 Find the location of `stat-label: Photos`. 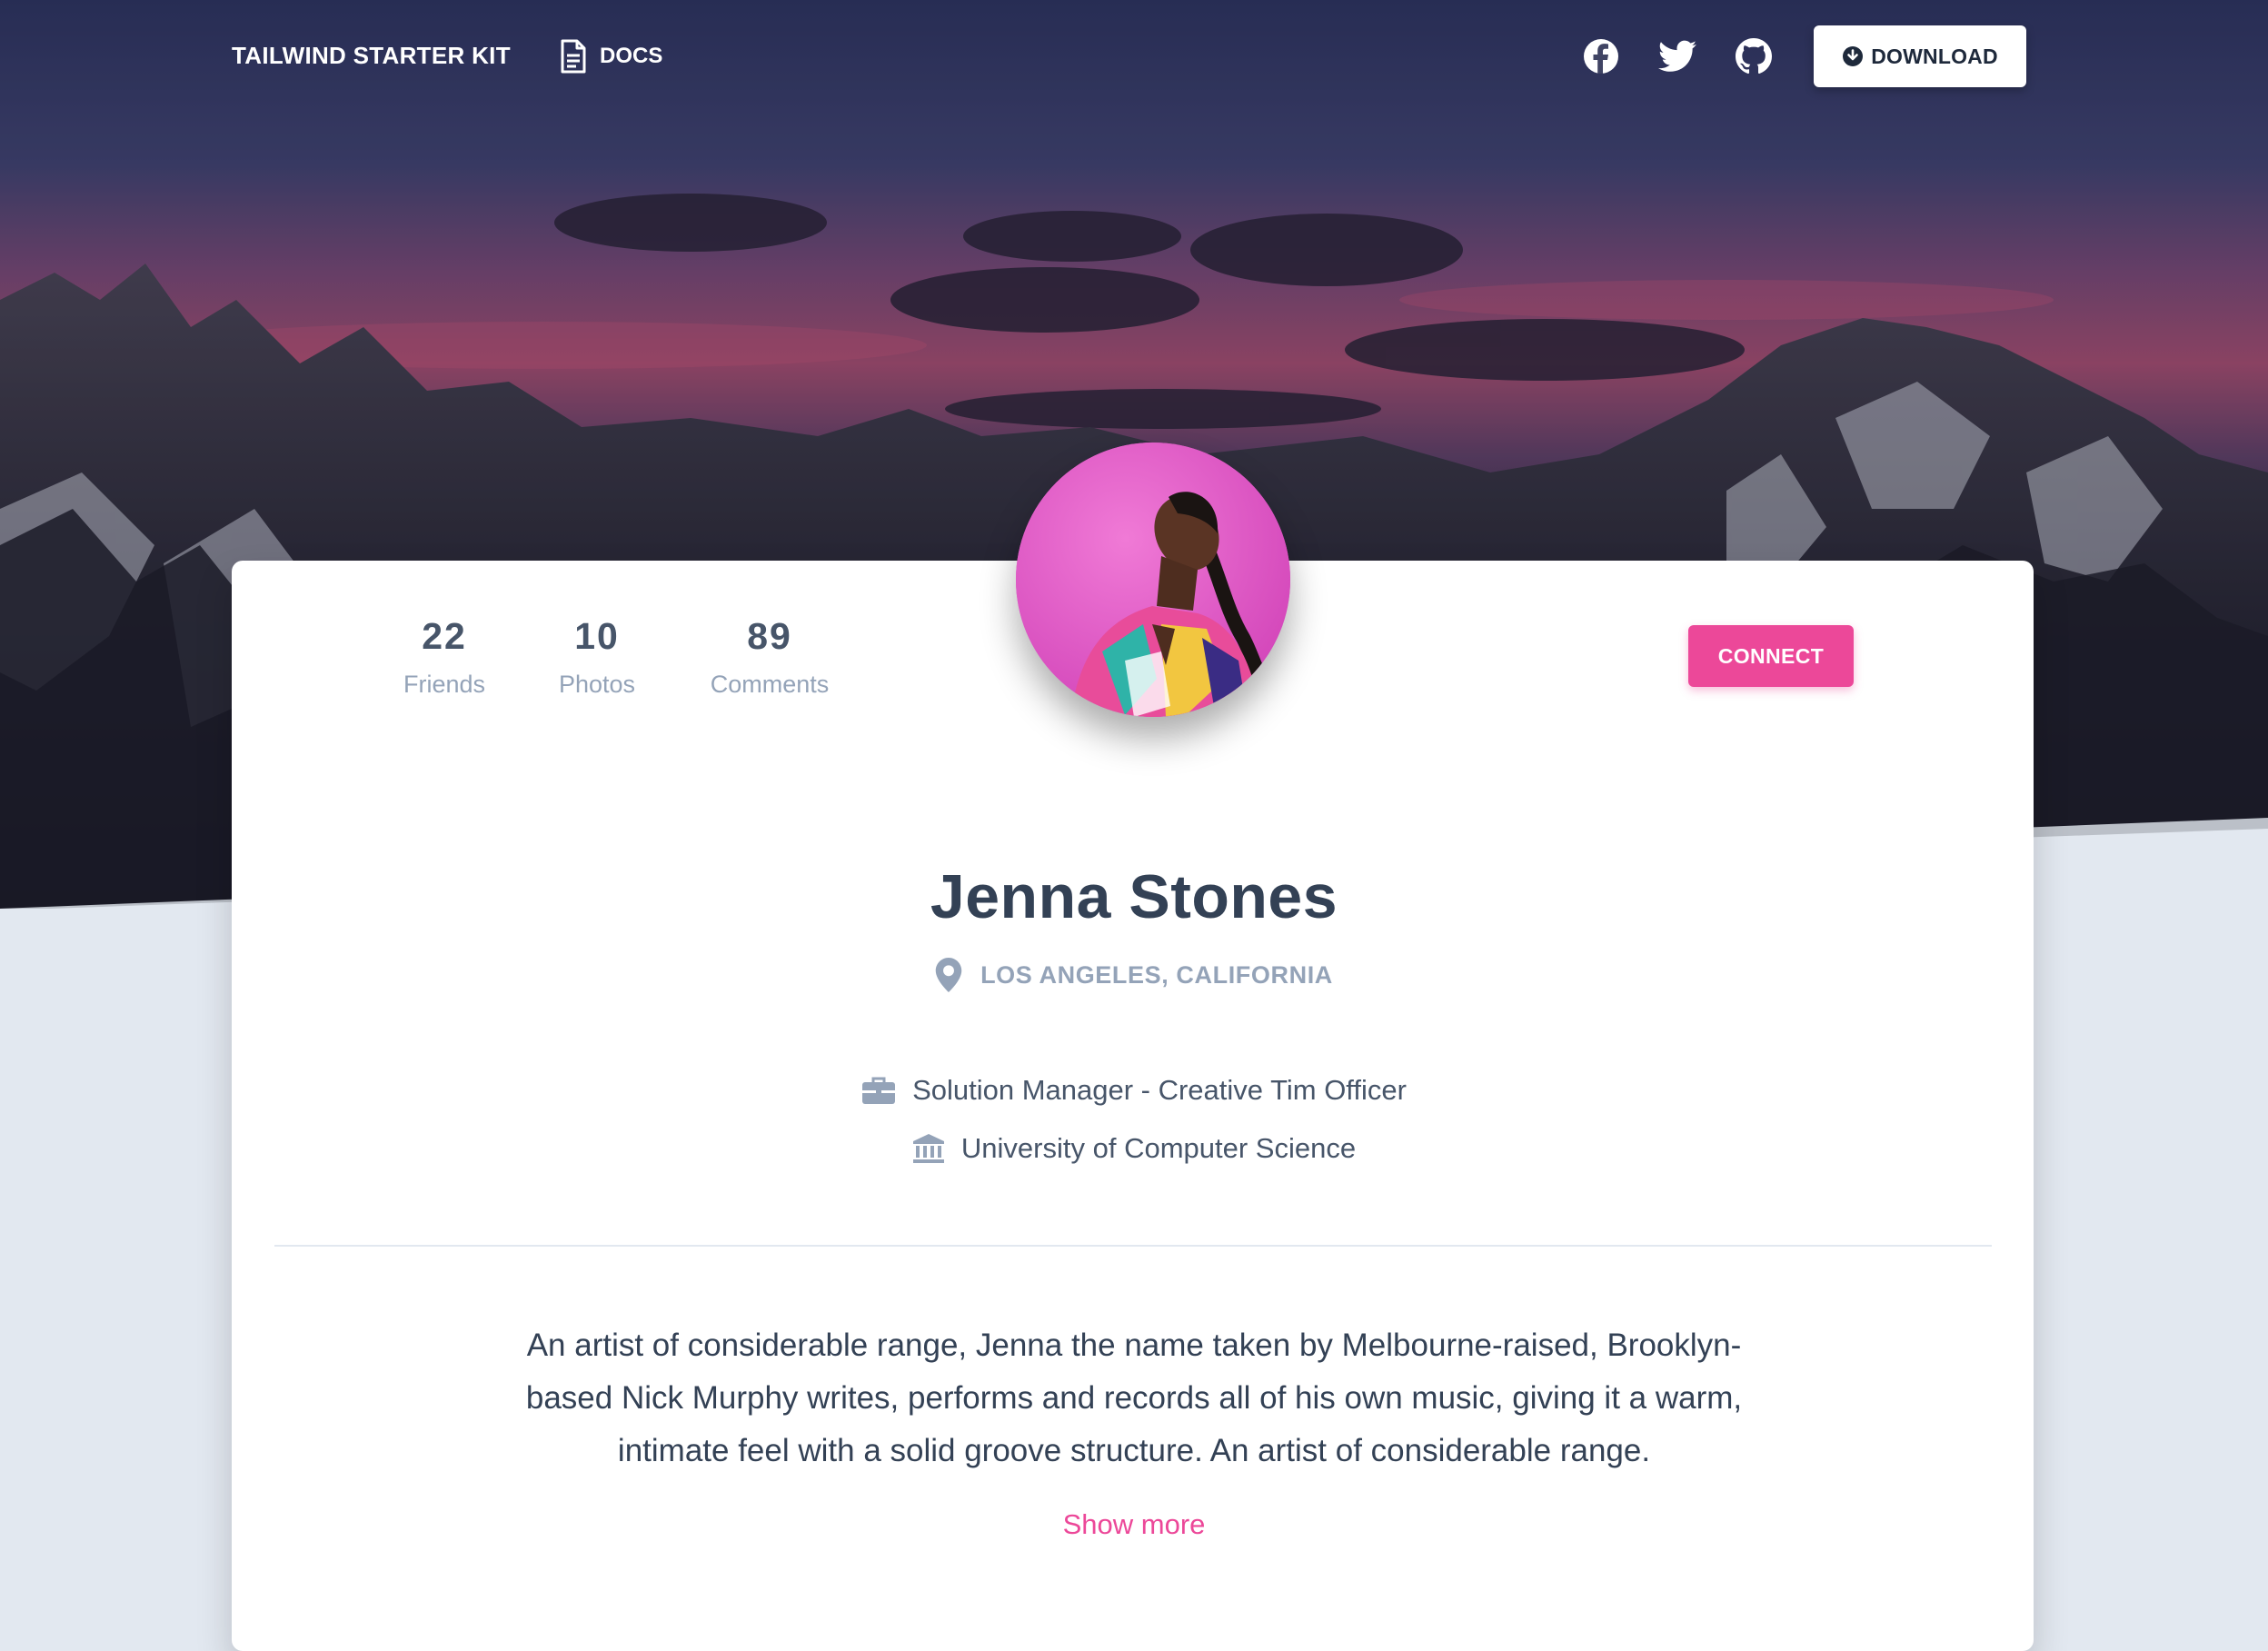

stat-label: Photos is located at coordinates (597, 684).